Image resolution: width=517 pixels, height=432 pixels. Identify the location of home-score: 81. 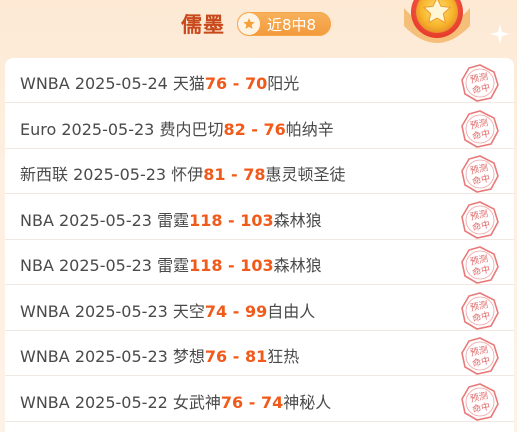
(214, 174).